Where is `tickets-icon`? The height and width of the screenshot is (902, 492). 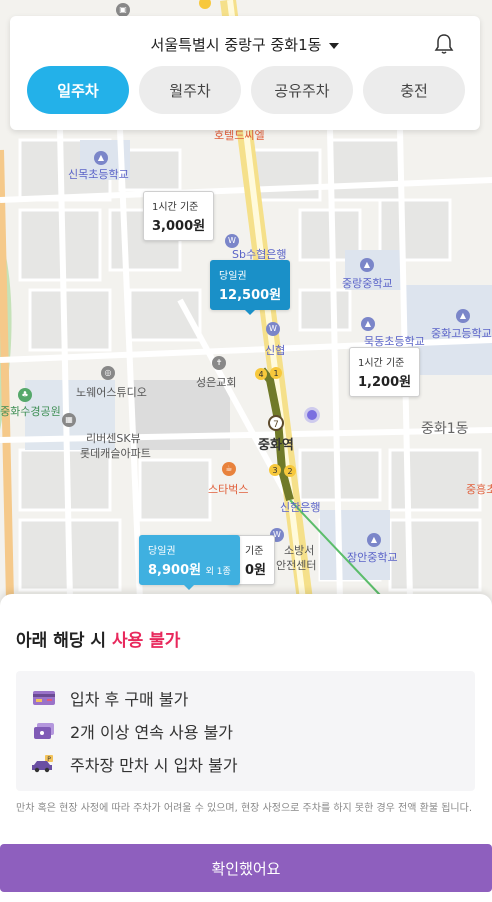
tickets-icon is located at coordinates (44, 730).